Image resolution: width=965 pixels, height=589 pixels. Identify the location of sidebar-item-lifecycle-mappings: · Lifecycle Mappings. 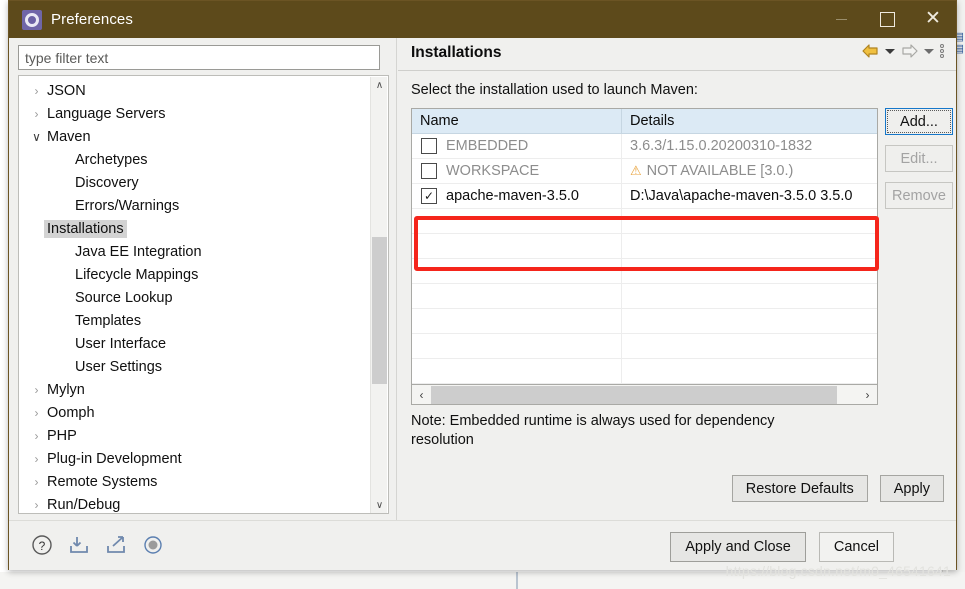
(194, 274).